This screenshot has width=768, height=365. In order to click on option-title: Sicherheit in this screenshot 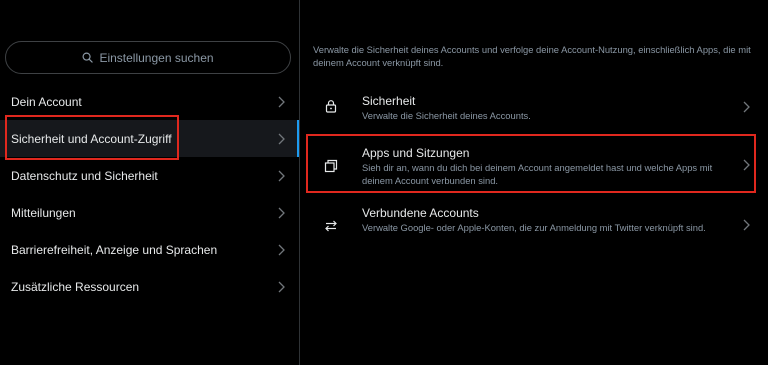, I will do `click(389, 101)`.